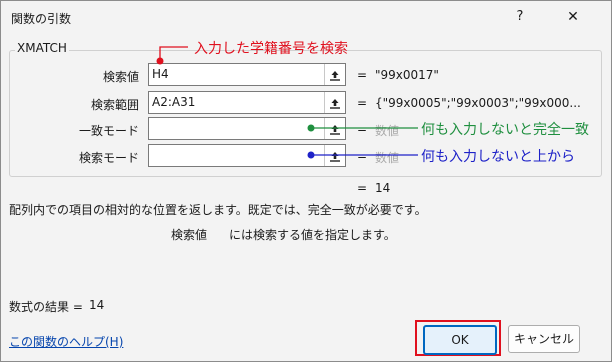  Describe the element at coordinates (387, 158) in the screenshot. I see `arg-result-search-mode: 数値` at that location.